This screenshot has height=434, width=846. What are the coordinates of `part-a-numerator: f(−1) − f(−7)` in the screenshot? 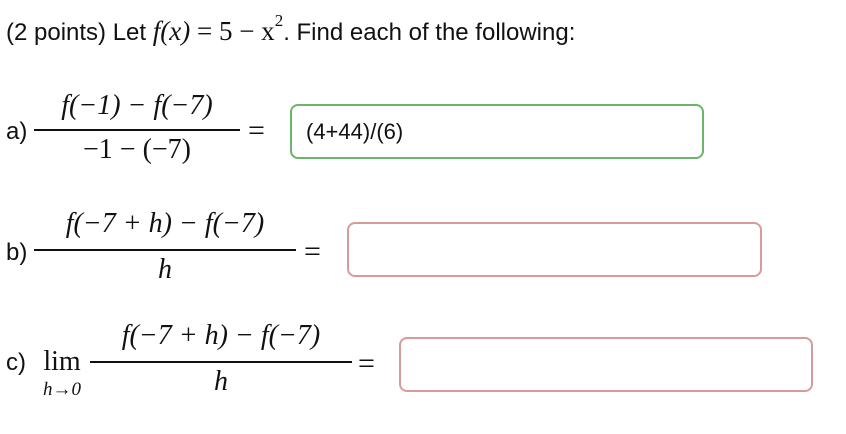 It's located at (137, 105).